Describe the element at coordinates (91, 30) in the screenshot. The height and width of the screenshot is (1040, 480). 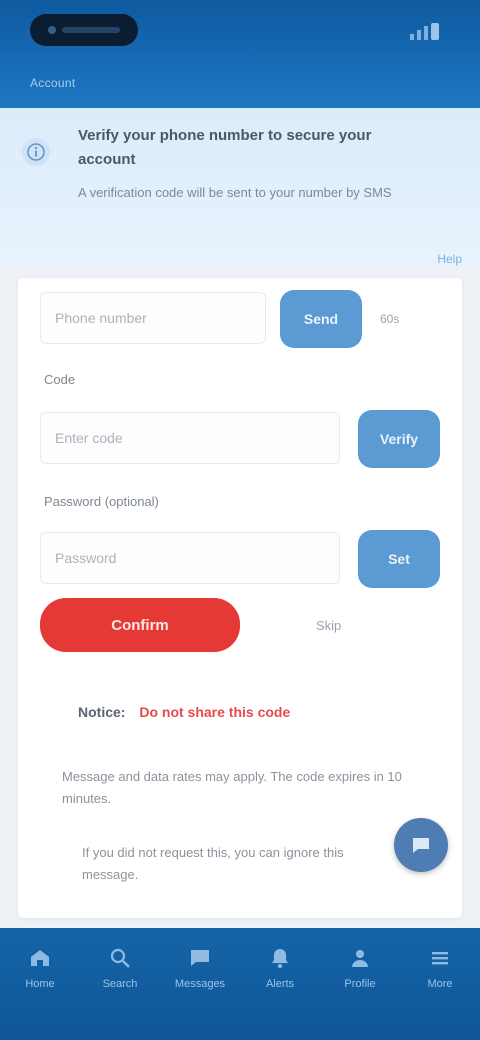
I see `status-bar-indicator` at that location.